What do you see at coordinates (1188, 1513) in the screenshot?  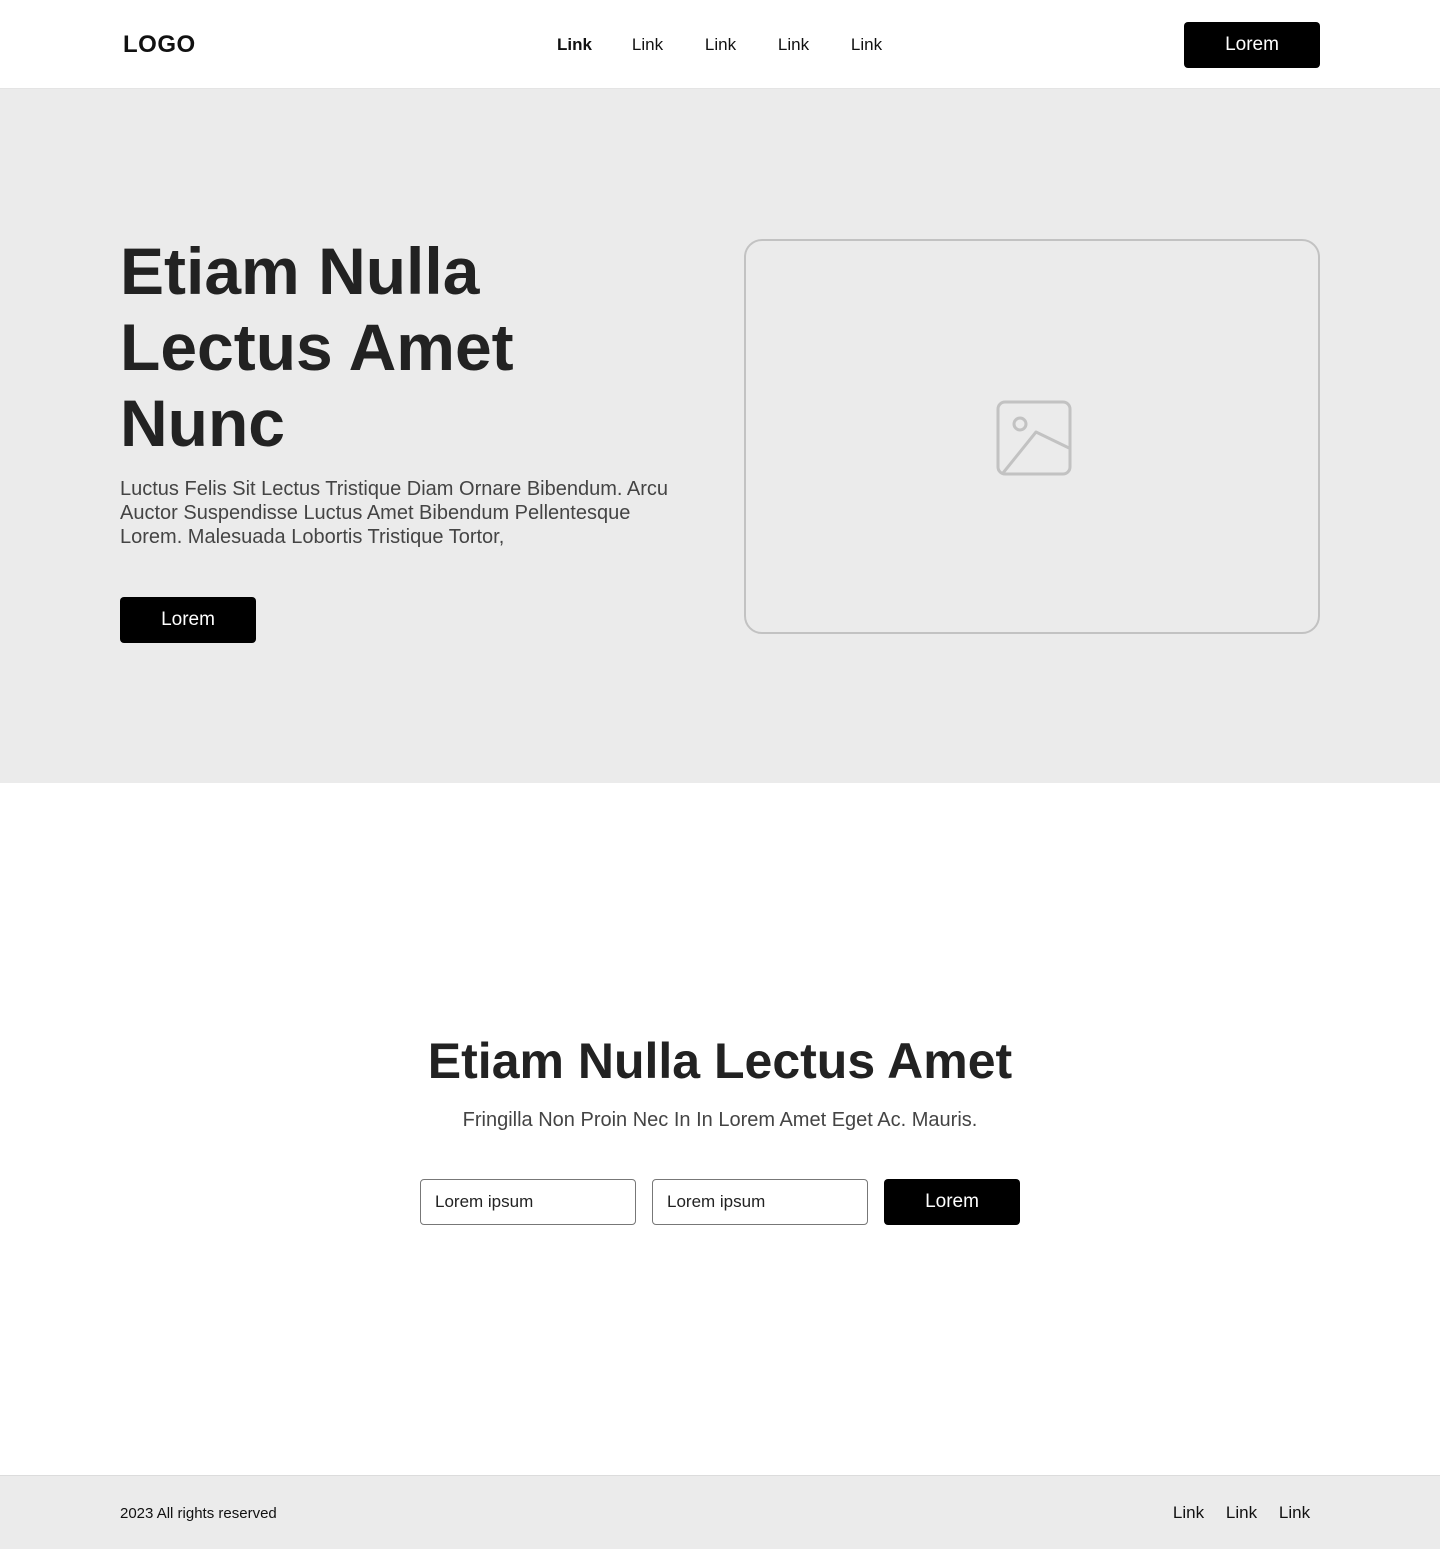 I see `footer-link-1: Link` at bounding box center [1188, 1513].